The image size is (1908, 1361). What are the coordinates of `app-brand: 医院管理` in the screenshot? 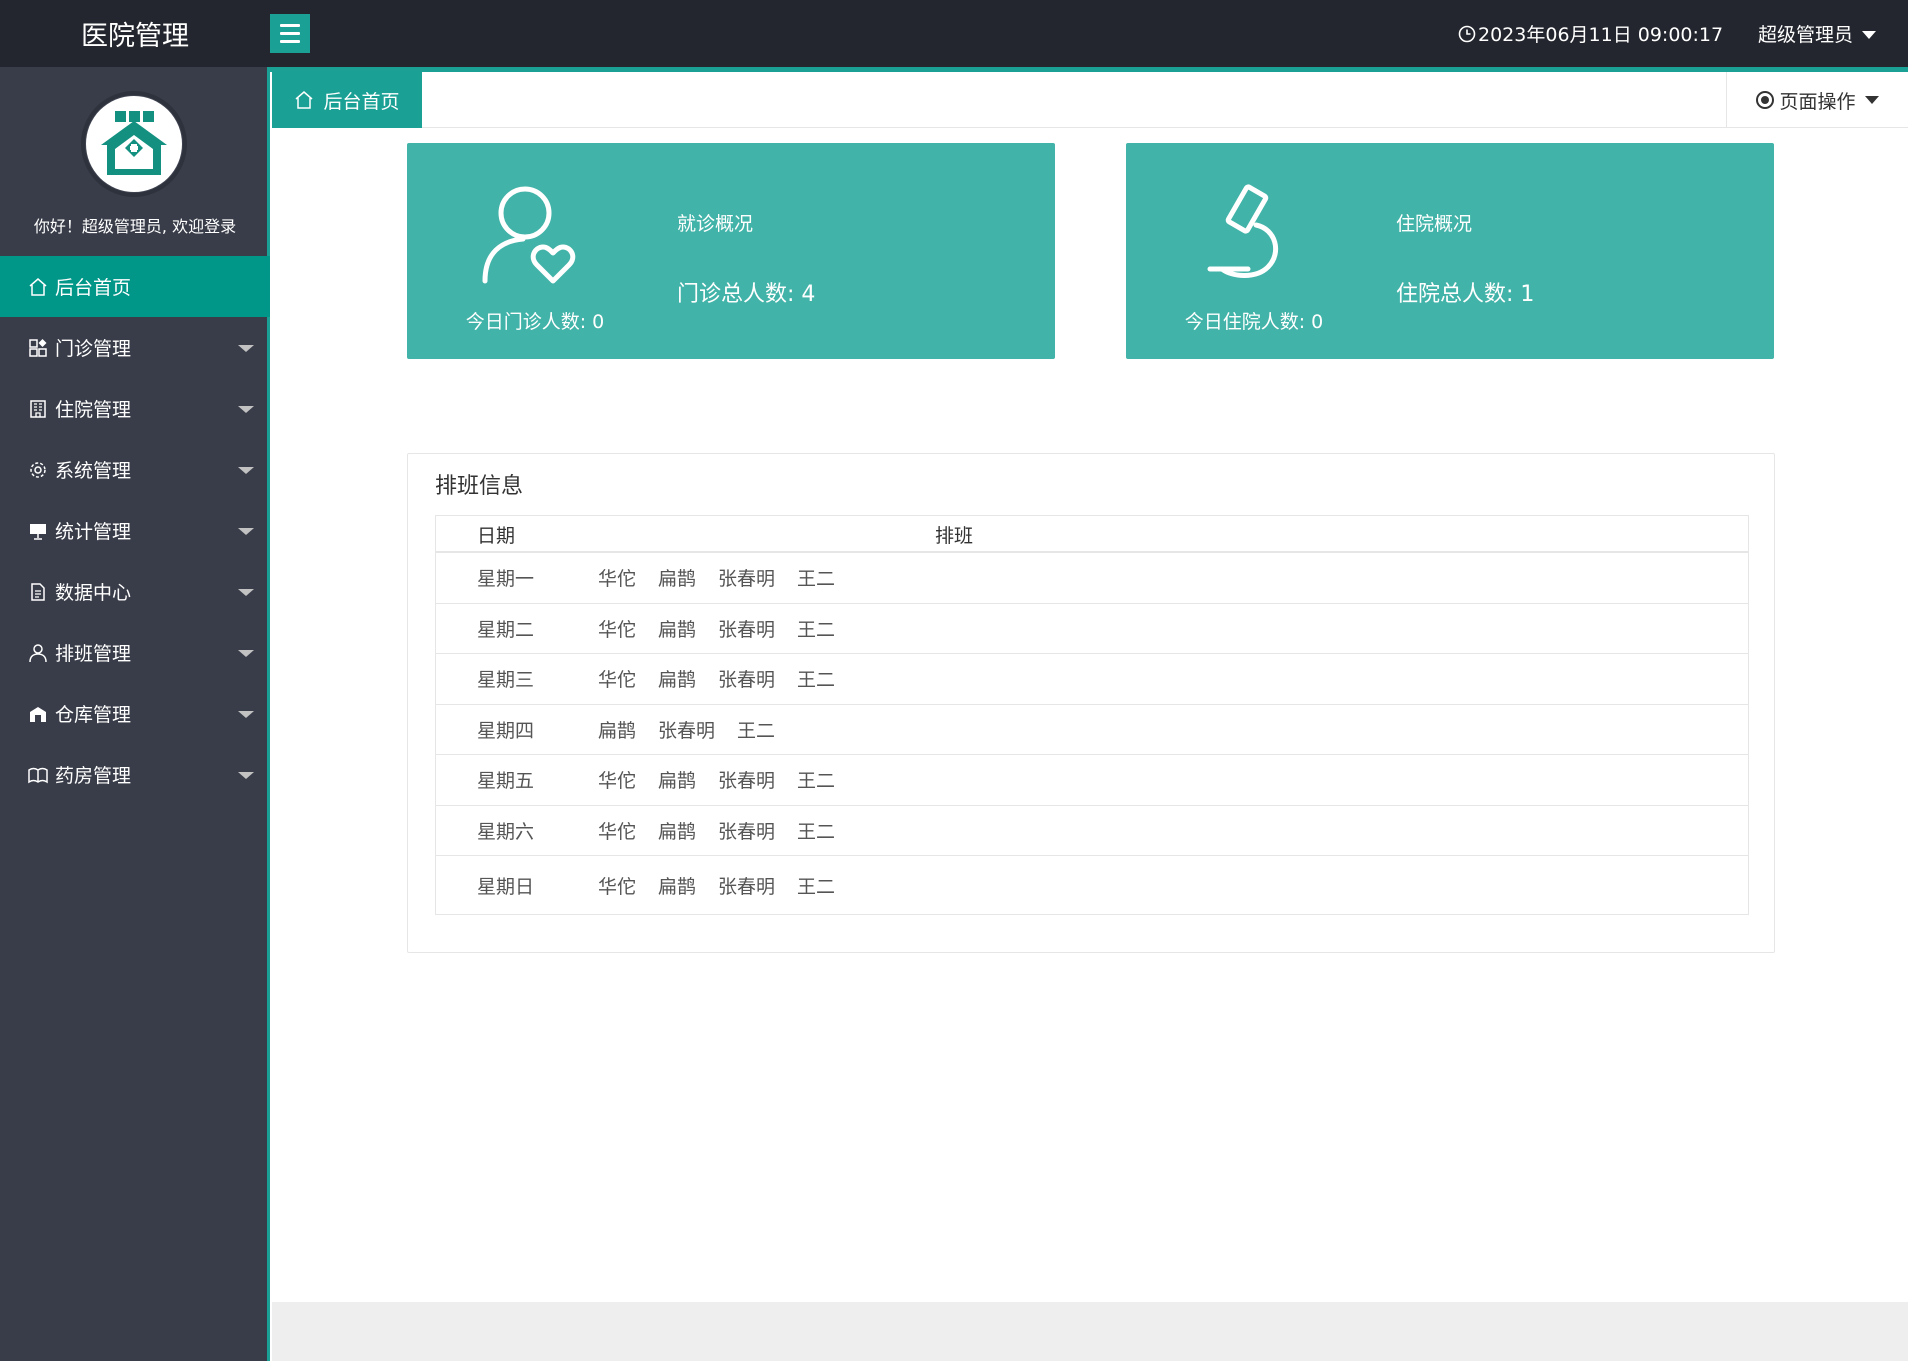 It's located at (135, 36).